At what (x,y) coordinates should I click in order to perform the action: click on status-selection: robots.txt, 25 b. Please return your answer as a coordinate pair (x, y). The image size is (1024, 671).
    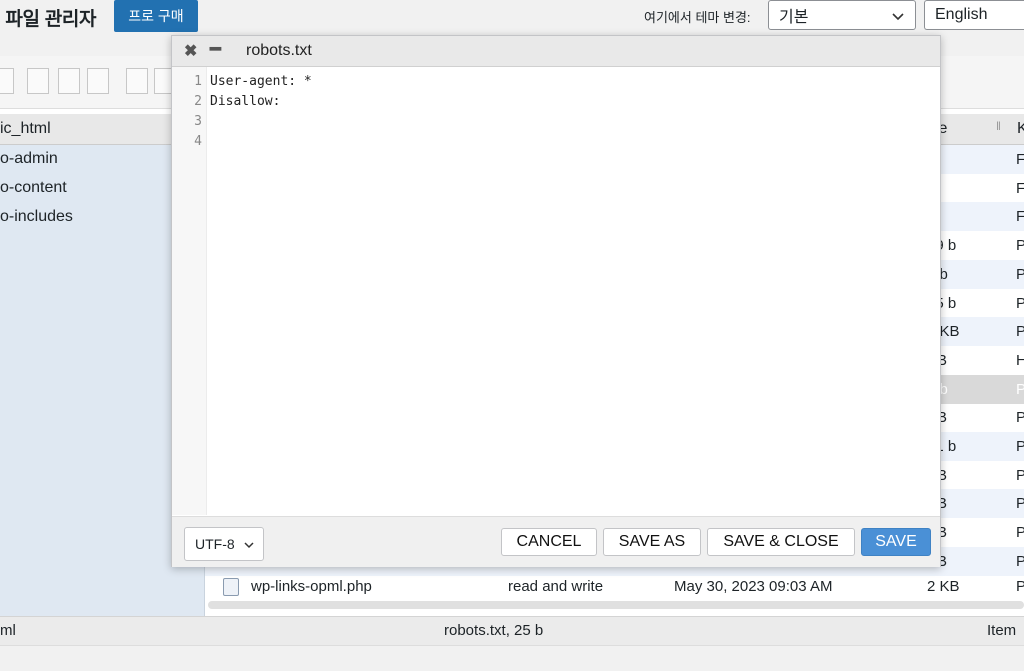
    Looking at the image, I should click on (493, 631).